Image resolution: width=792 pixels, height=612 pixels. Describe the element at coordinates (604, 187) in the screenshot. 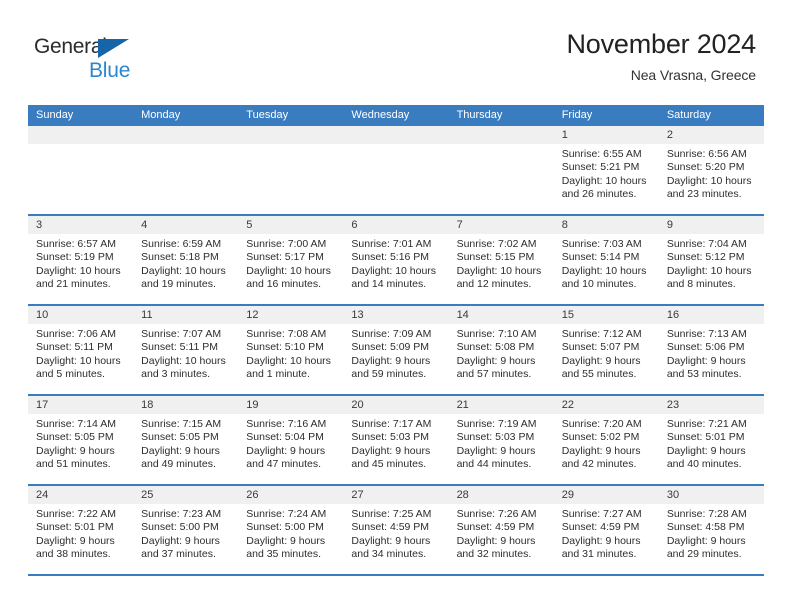

I see `daylight-text: Daylight: 10 hours and 26 minutes.` at that location.